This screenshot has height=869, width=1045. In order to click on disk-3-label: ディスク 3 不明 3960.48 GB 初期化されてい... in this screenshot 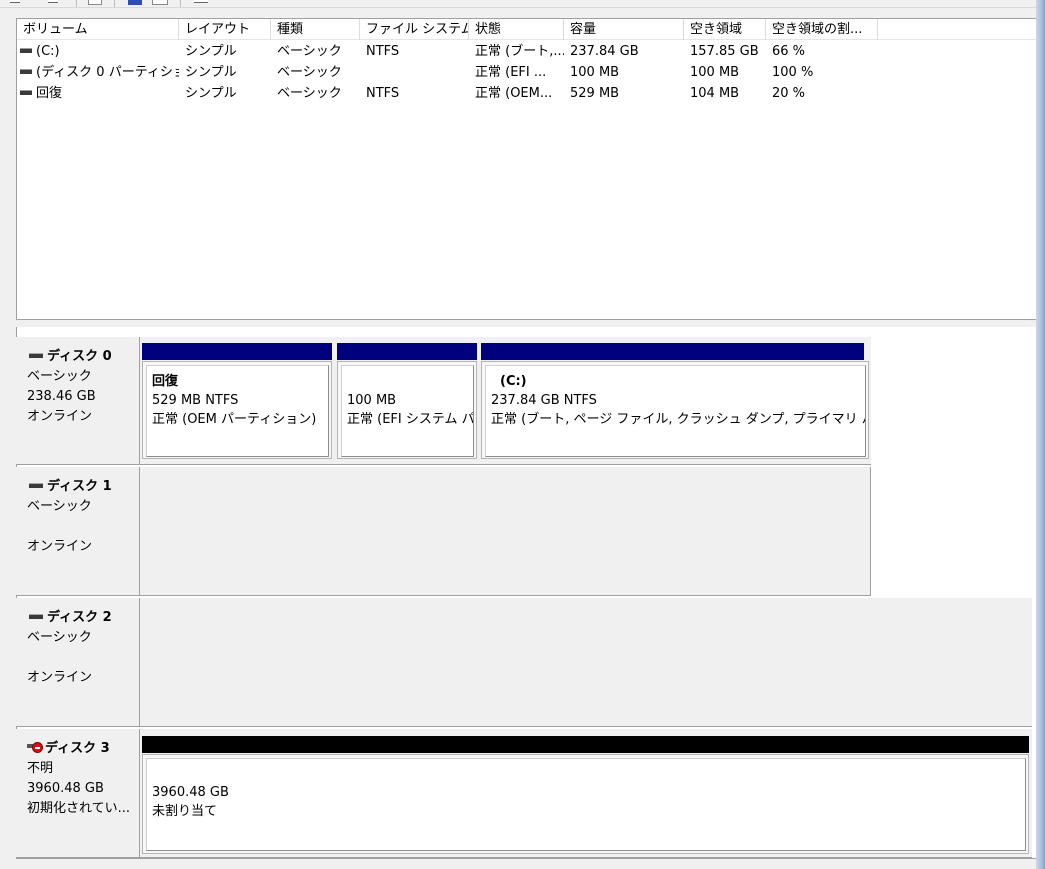, I will do `click(78, 793)`.